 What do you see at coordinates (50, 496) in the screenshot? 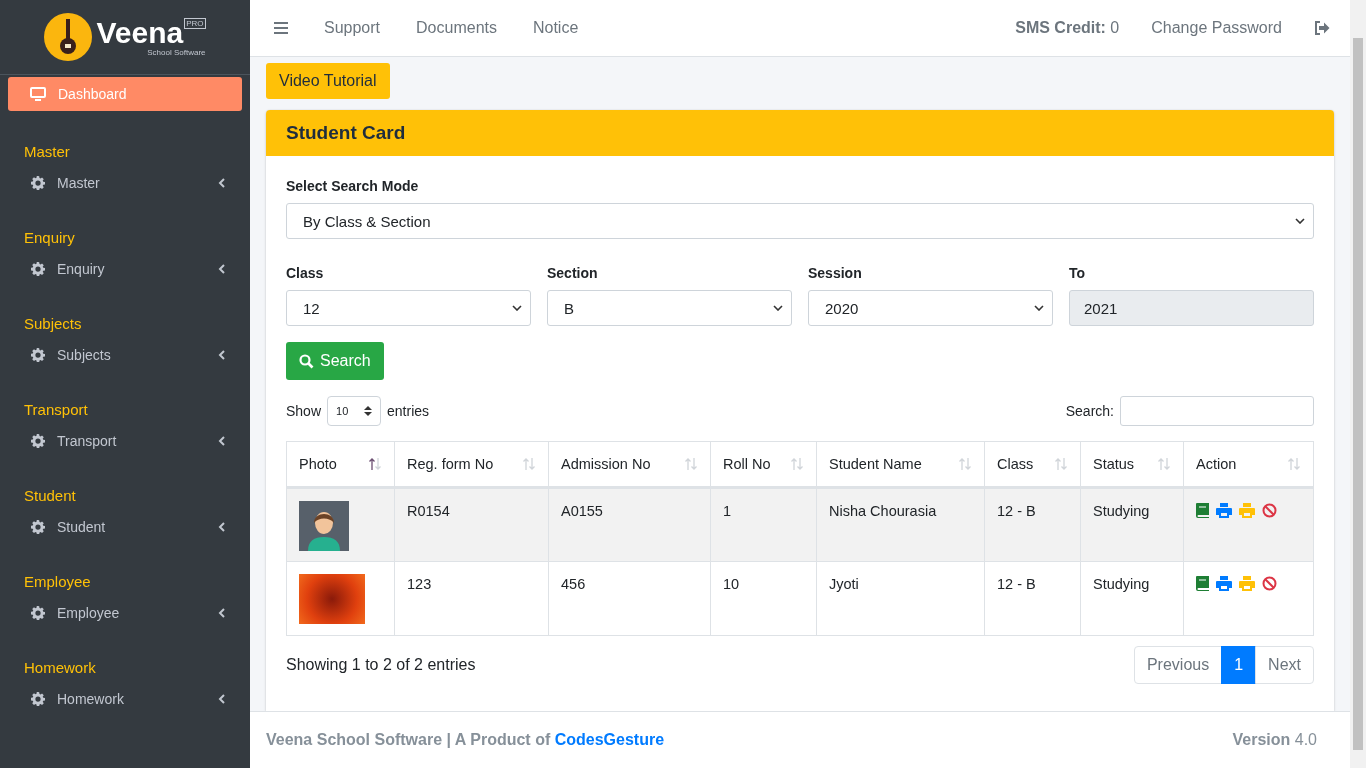
I see `sidebar-heading: Student` at bounding box center [50, 496].